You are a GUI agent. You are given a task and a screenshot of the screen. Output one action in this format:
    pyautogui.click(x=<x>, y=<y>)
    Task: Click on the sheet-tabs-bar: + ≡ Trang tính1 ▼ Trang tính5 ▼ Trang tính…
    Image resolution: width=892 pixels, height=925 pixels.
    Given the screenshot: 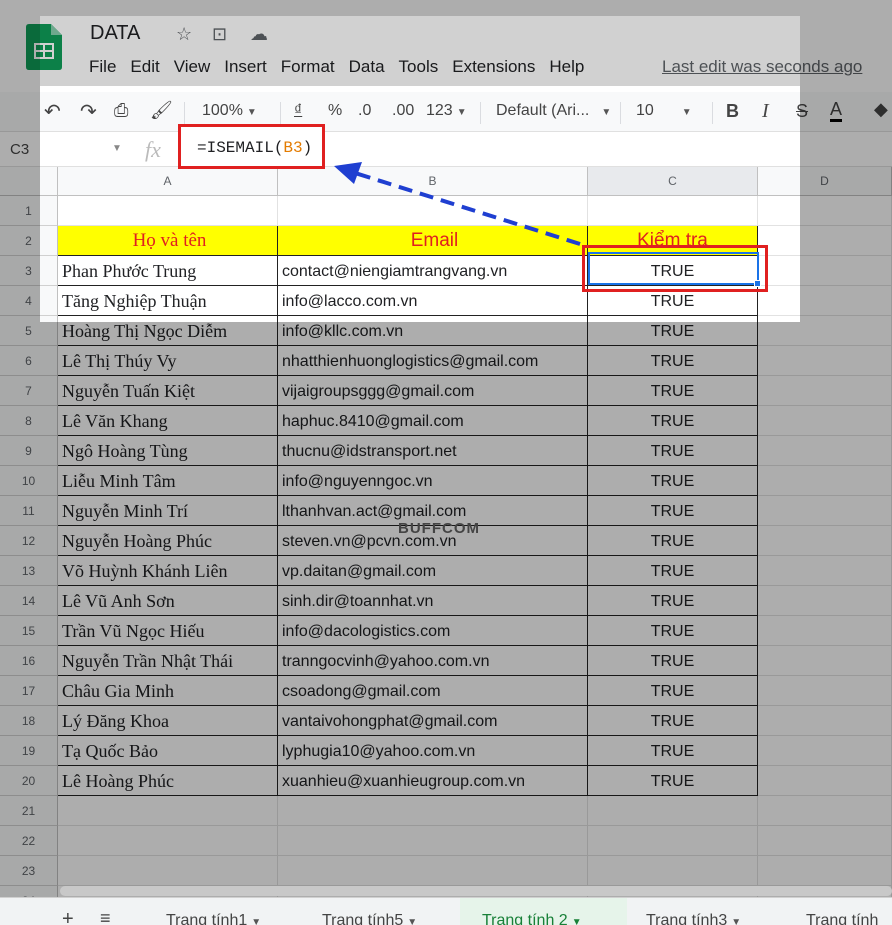 What is the action you would take?
    pyautogui.click(x=446, y=911)
    